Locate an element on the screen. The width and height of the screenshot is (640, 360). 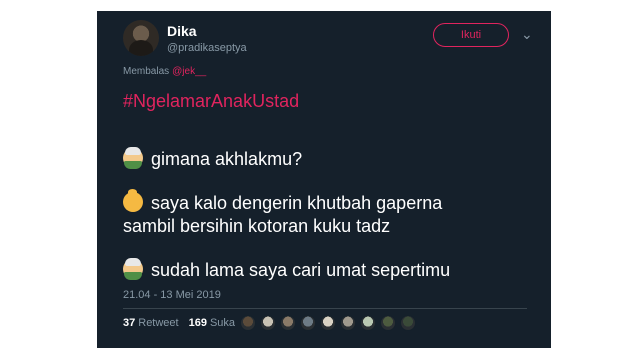
author-handle: @pradikaseptya is located at coordinates (207, 48).